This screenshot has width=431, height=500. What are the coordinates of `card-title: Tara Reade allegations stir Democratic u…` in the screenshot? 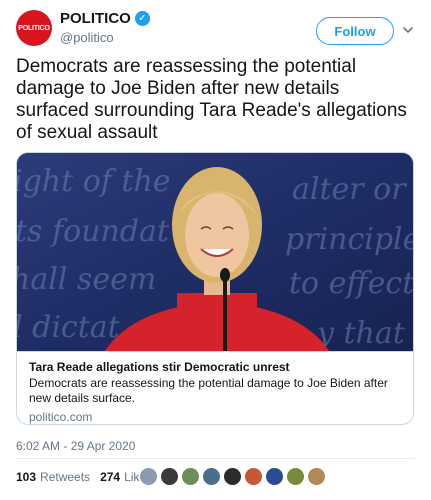 It's located at (159, 367).